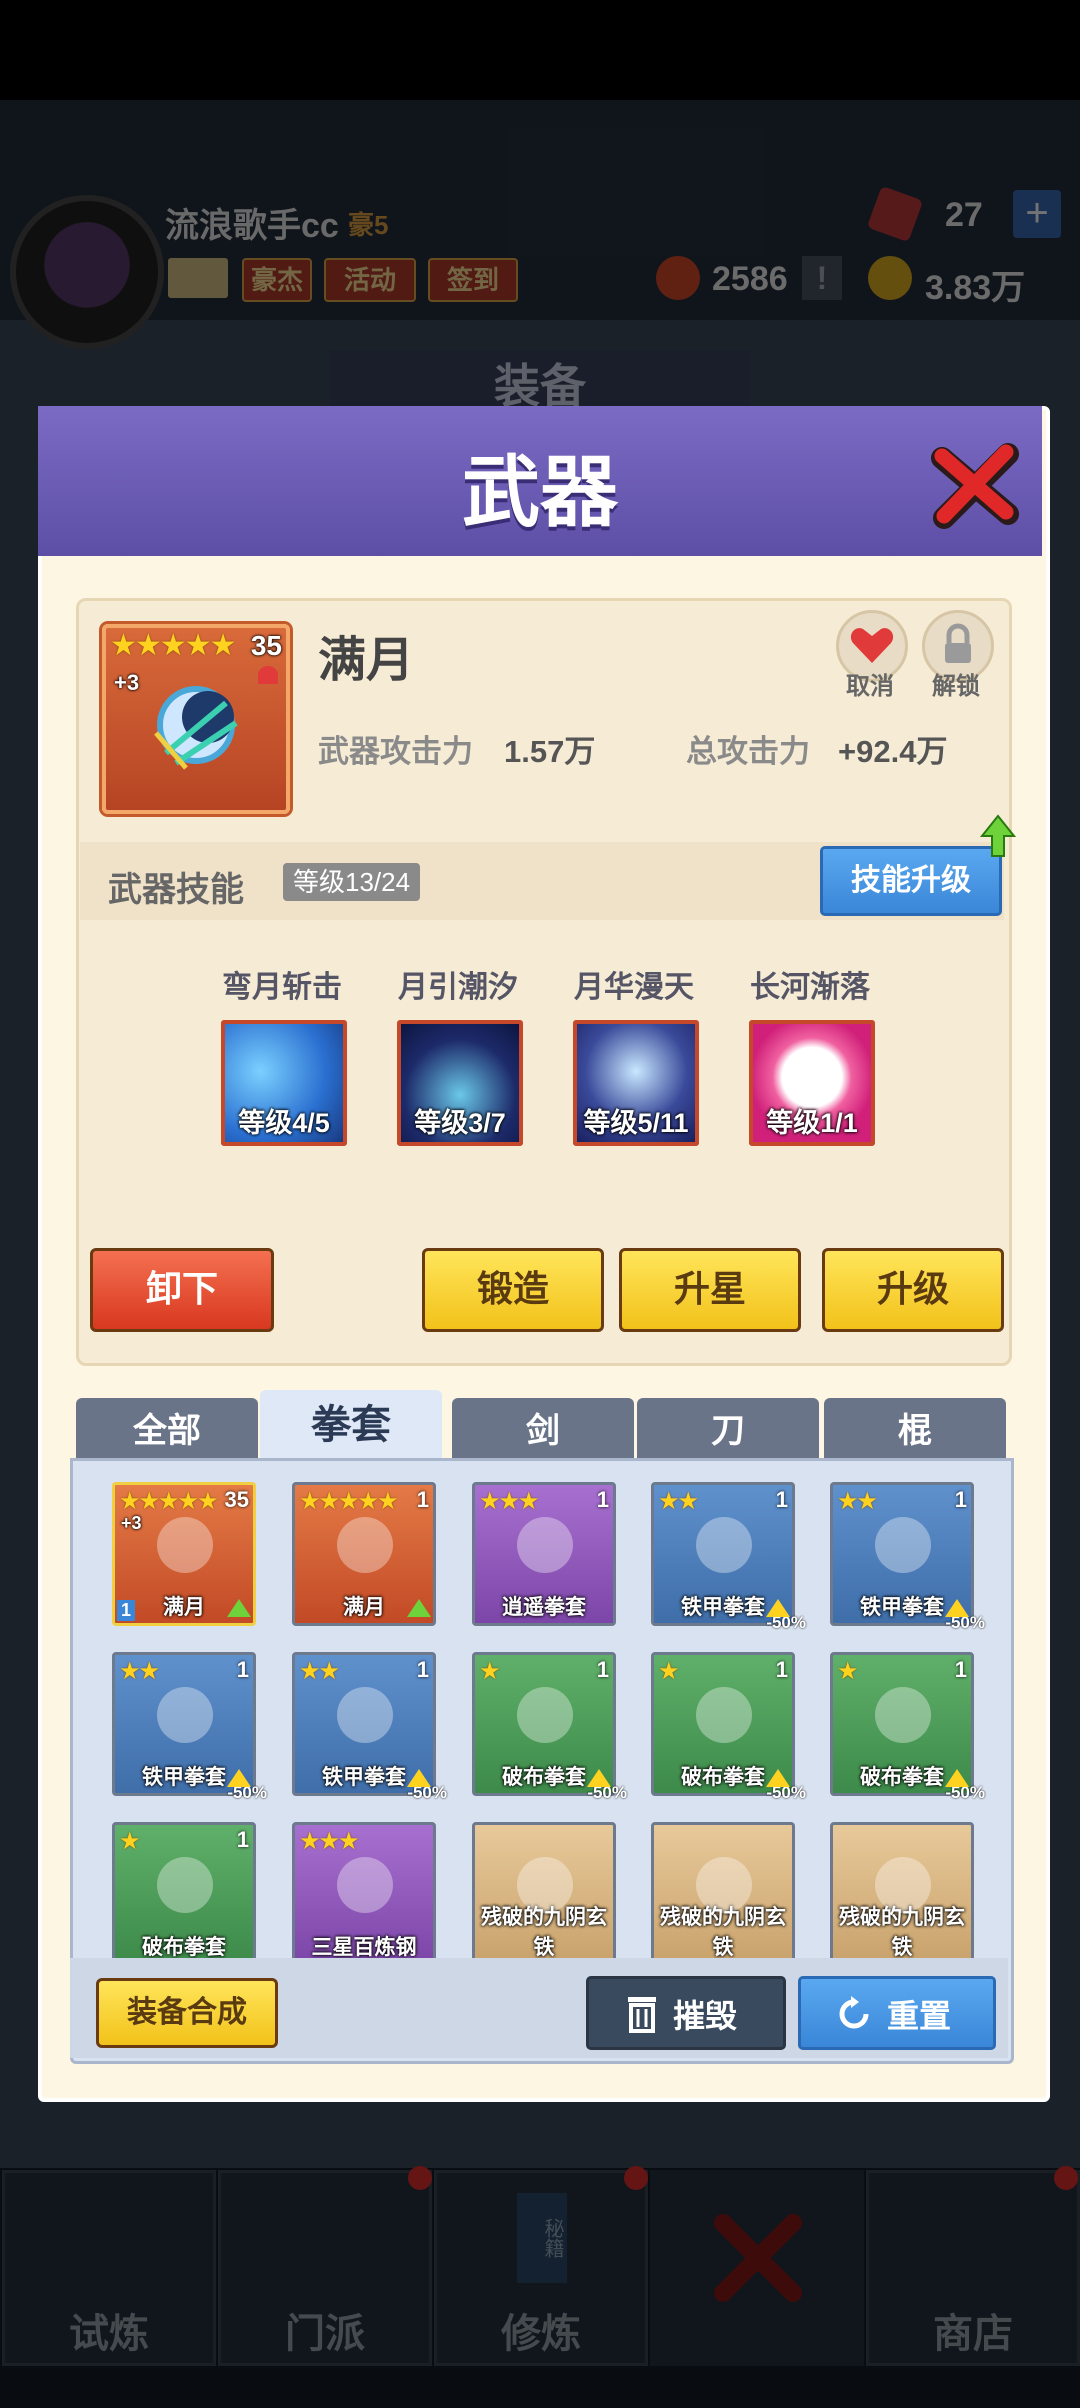  Describe the element at coordinates (368, 225) in the screenshot. I see `player-rank: 豪5` at that location.